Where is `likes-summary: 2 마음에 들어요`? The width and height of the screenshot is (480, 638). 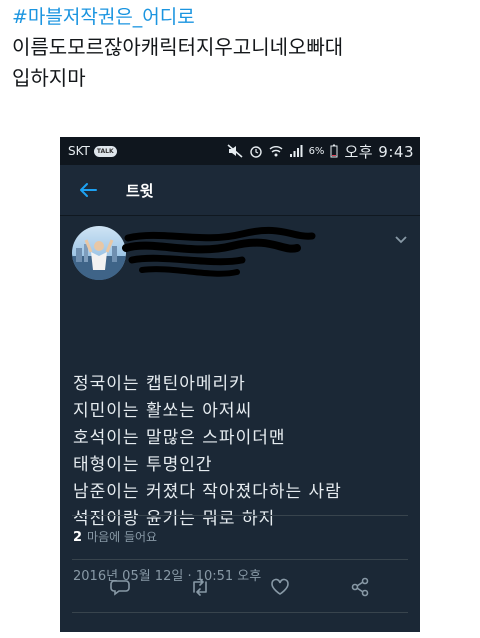 likes-summary: 2 마음에 들어요 is located at coordinates (115, 536).